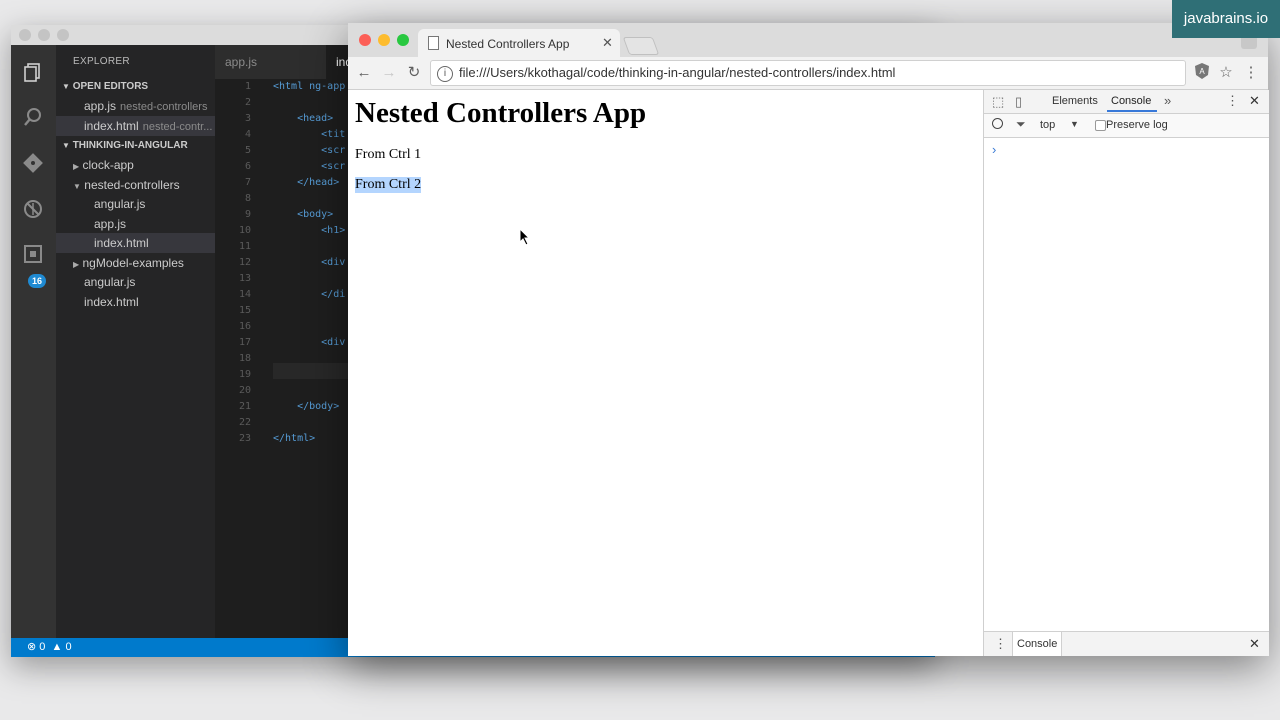 The height and width of the screenshot is (720, 1280). I want to click on watermark-logo: javabrains.io, so click(1226, 19).